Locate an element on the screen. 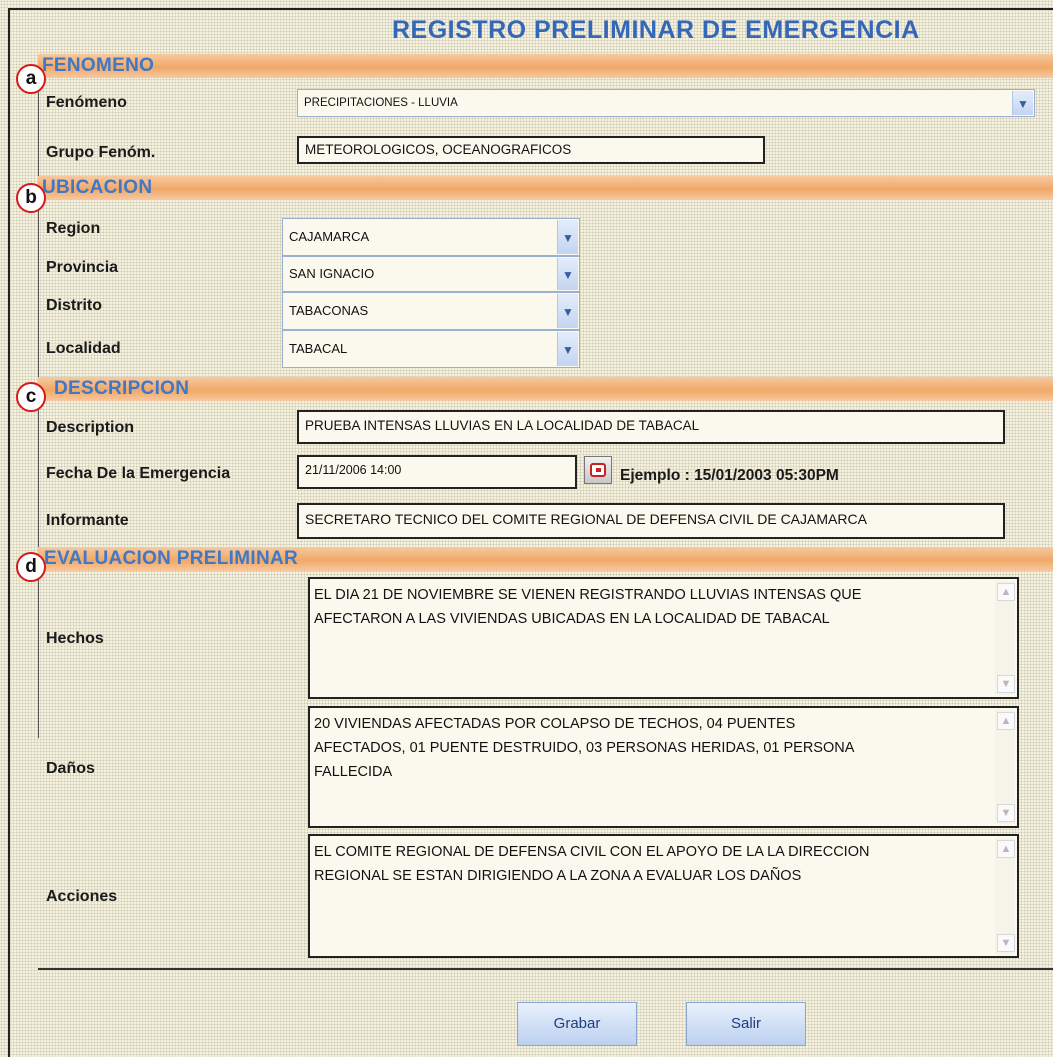 This screenshot has width=1053, height=1057. localidad-select-value: TABACAL is located at coordinates (318, 348).